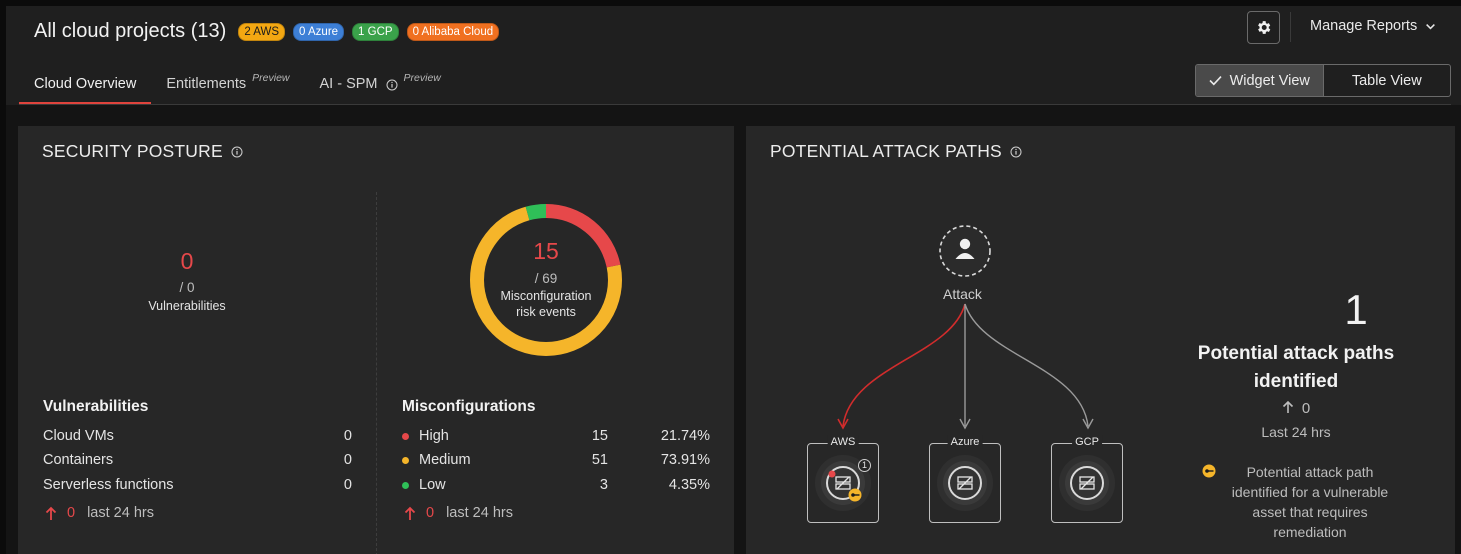  I want to click on vuln-trend: 0 last 24 hrs, so click(99, 513).